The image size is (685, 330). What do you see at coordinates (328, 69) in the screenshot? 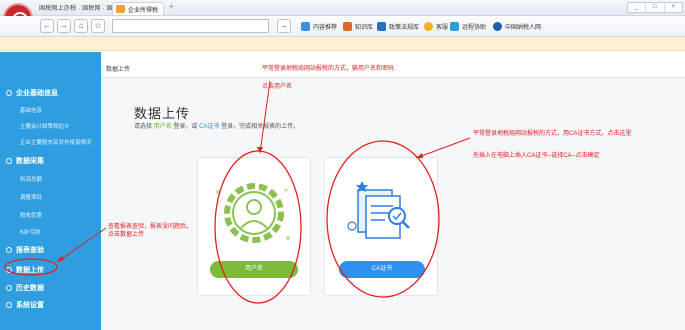
I see `annotation-top: 平常登录地税局网站报税的方式，输用户名和密码` at bounding box center [328, 69].